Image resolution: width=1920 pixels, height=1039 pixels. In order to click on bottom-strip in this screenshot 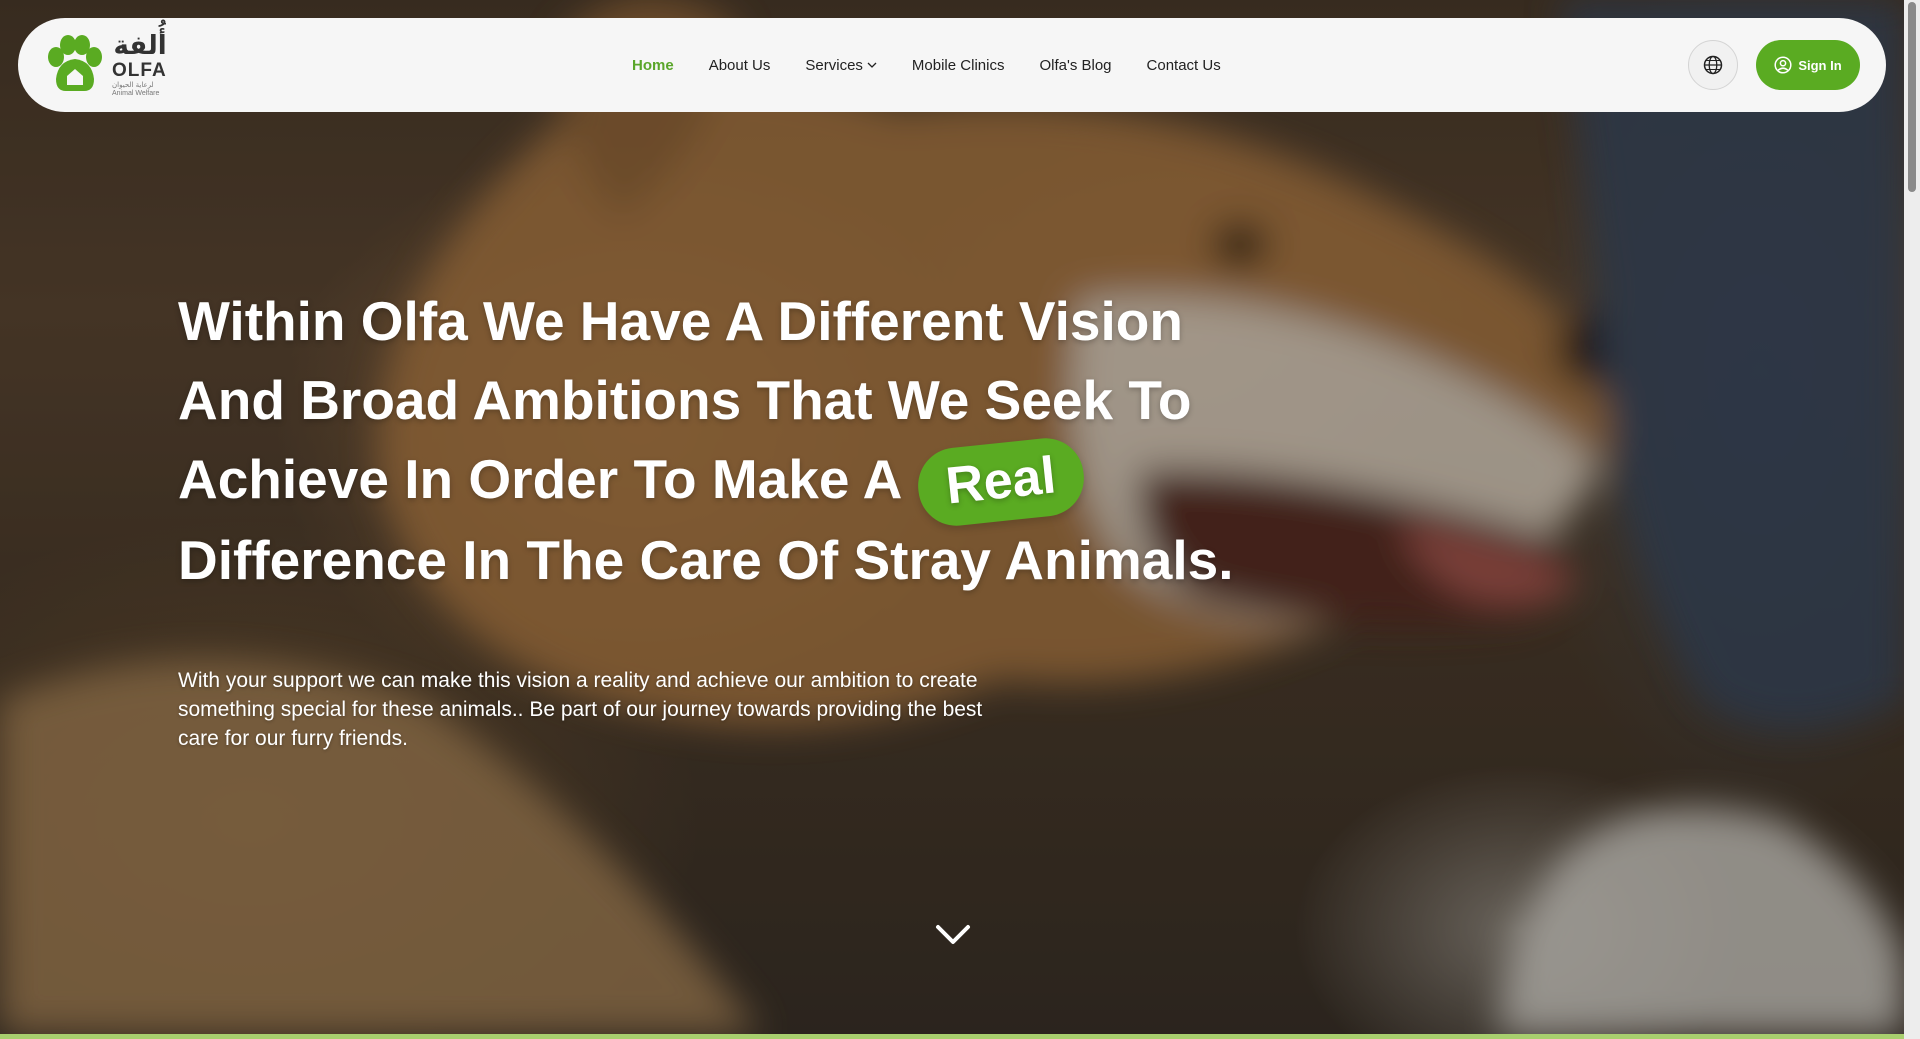, I will do `click(952, 1036)`.